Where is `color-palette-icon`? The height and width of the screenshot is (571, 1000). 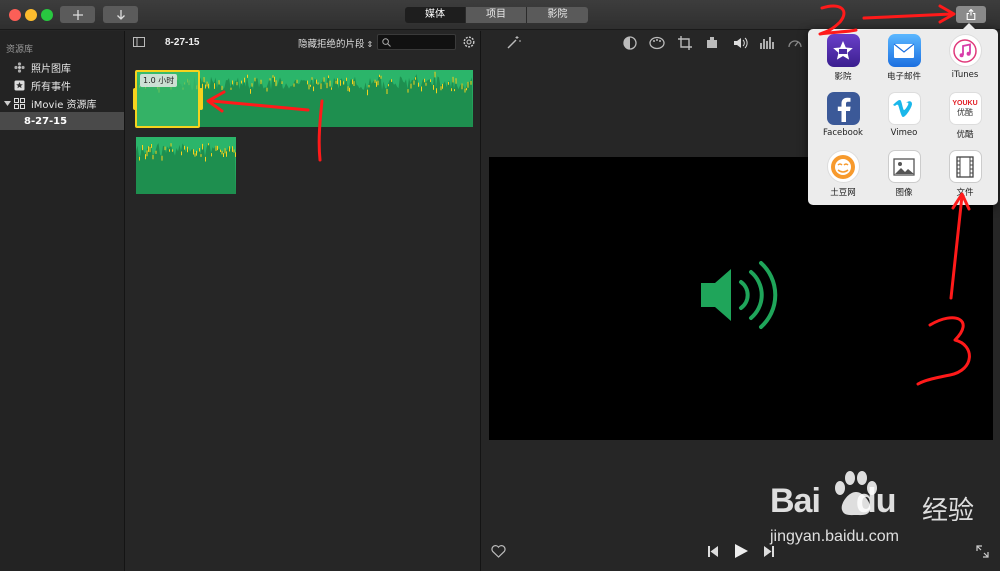
color-palette-icon is located at coordinates (657, 43).